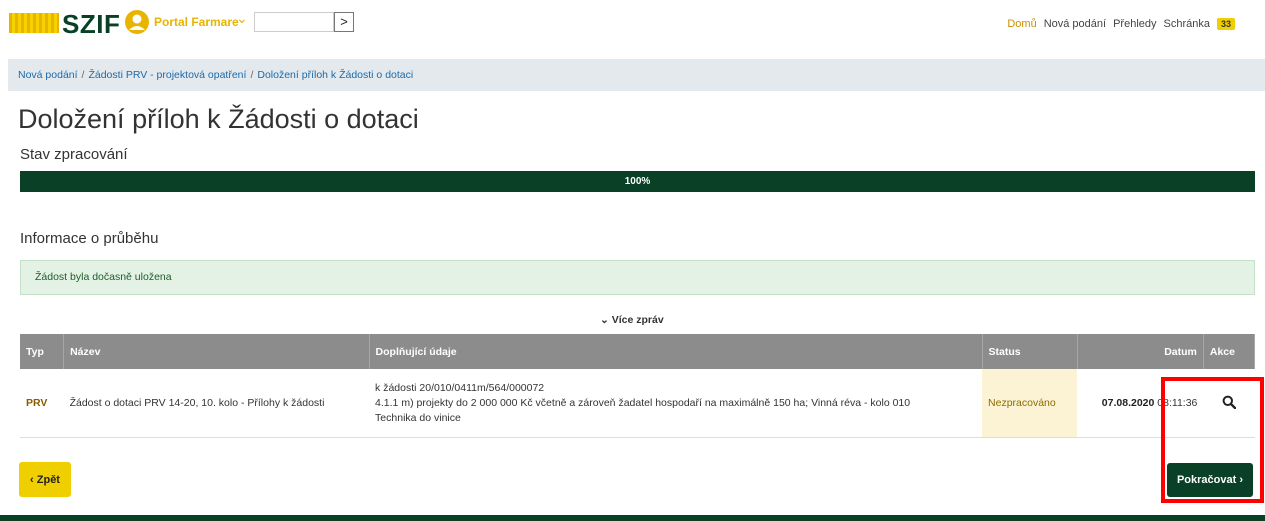  I want to click on more-messages-label: Více zpráv, so click(637, 320).